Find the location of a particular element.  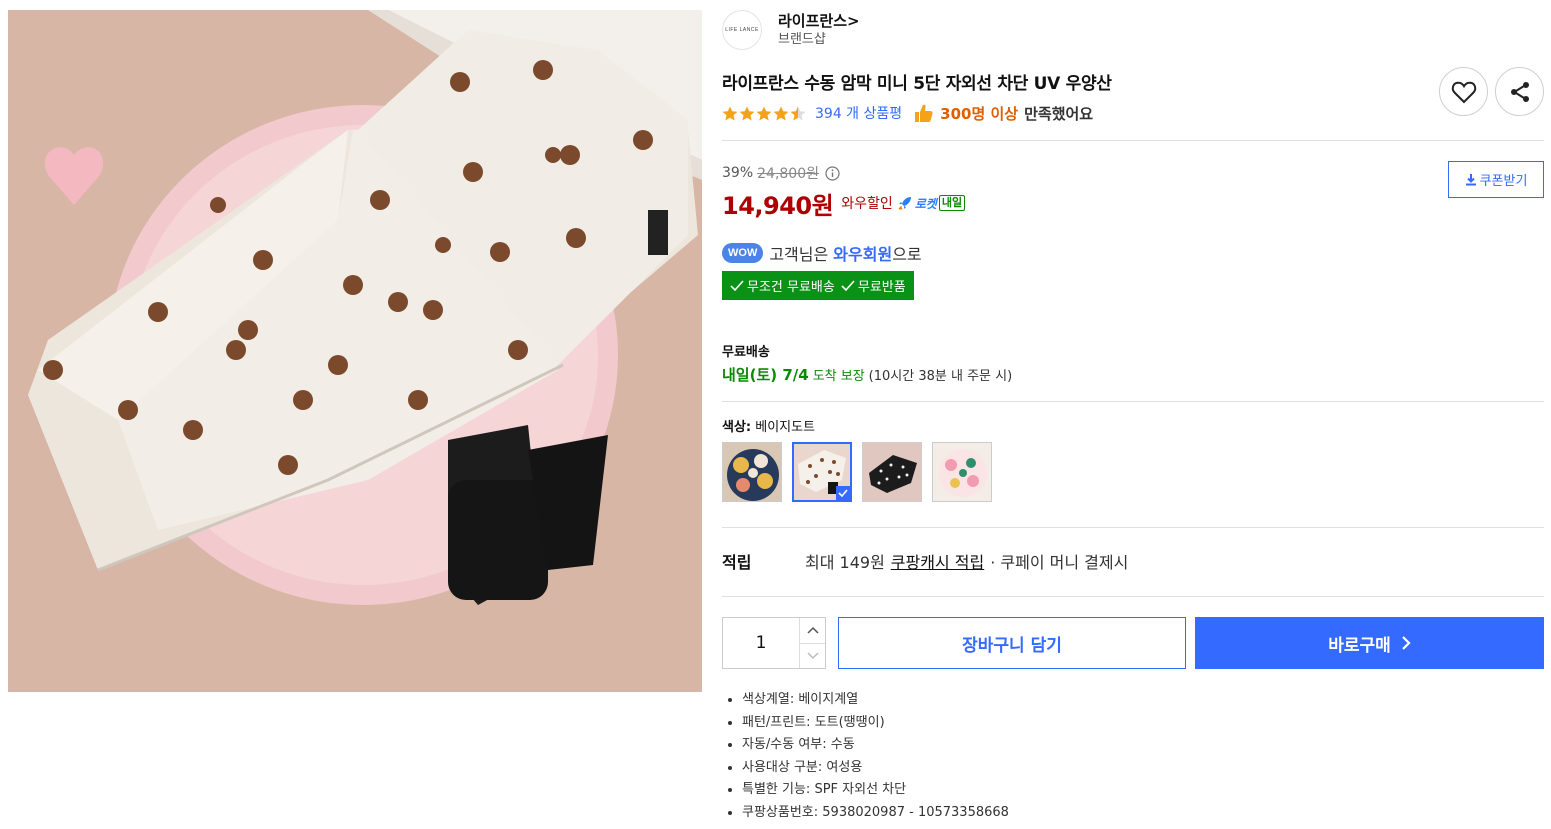

color-swatch-floral-navy is located at coordinates (752, 472).